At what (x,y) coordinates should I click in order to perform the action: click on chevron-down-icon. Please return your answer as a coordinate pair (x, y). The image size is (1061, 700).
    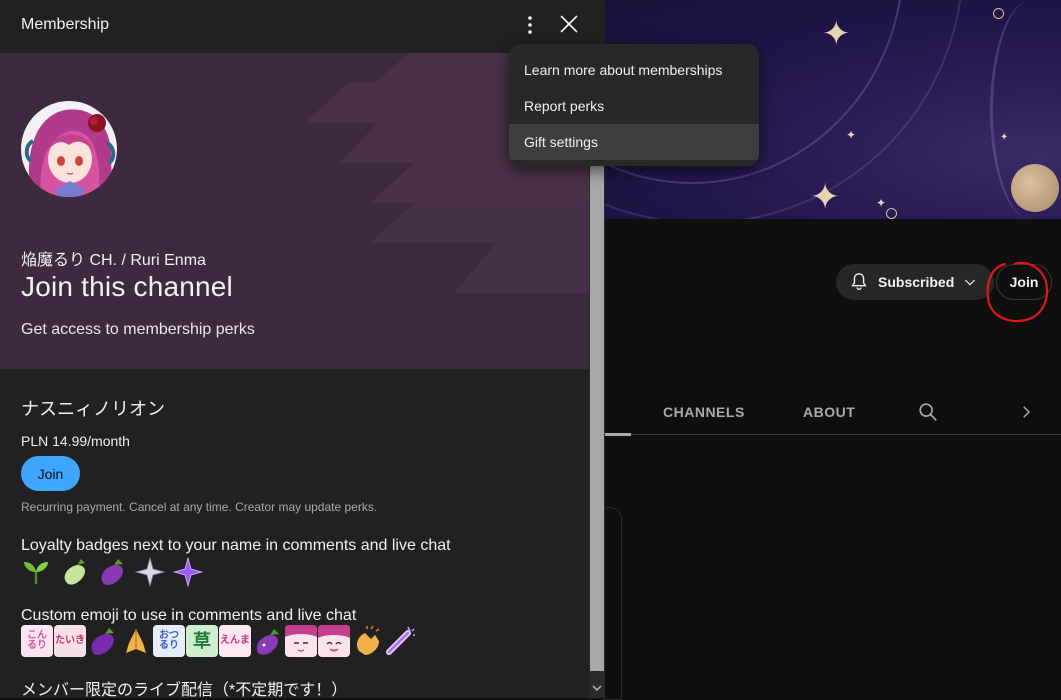
    Looking at the image, I should click on (970, 282).